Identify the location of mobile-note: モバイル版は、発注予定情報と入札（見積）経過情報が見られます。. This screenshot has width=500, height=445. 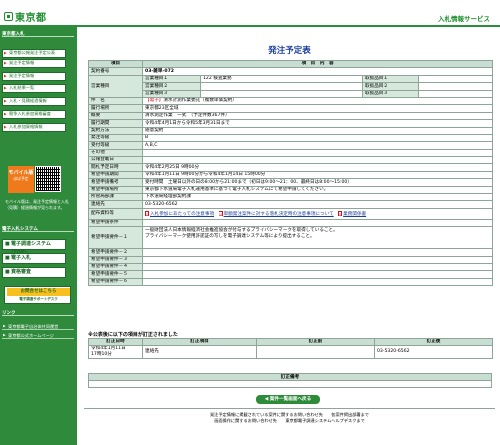
(37, 204).